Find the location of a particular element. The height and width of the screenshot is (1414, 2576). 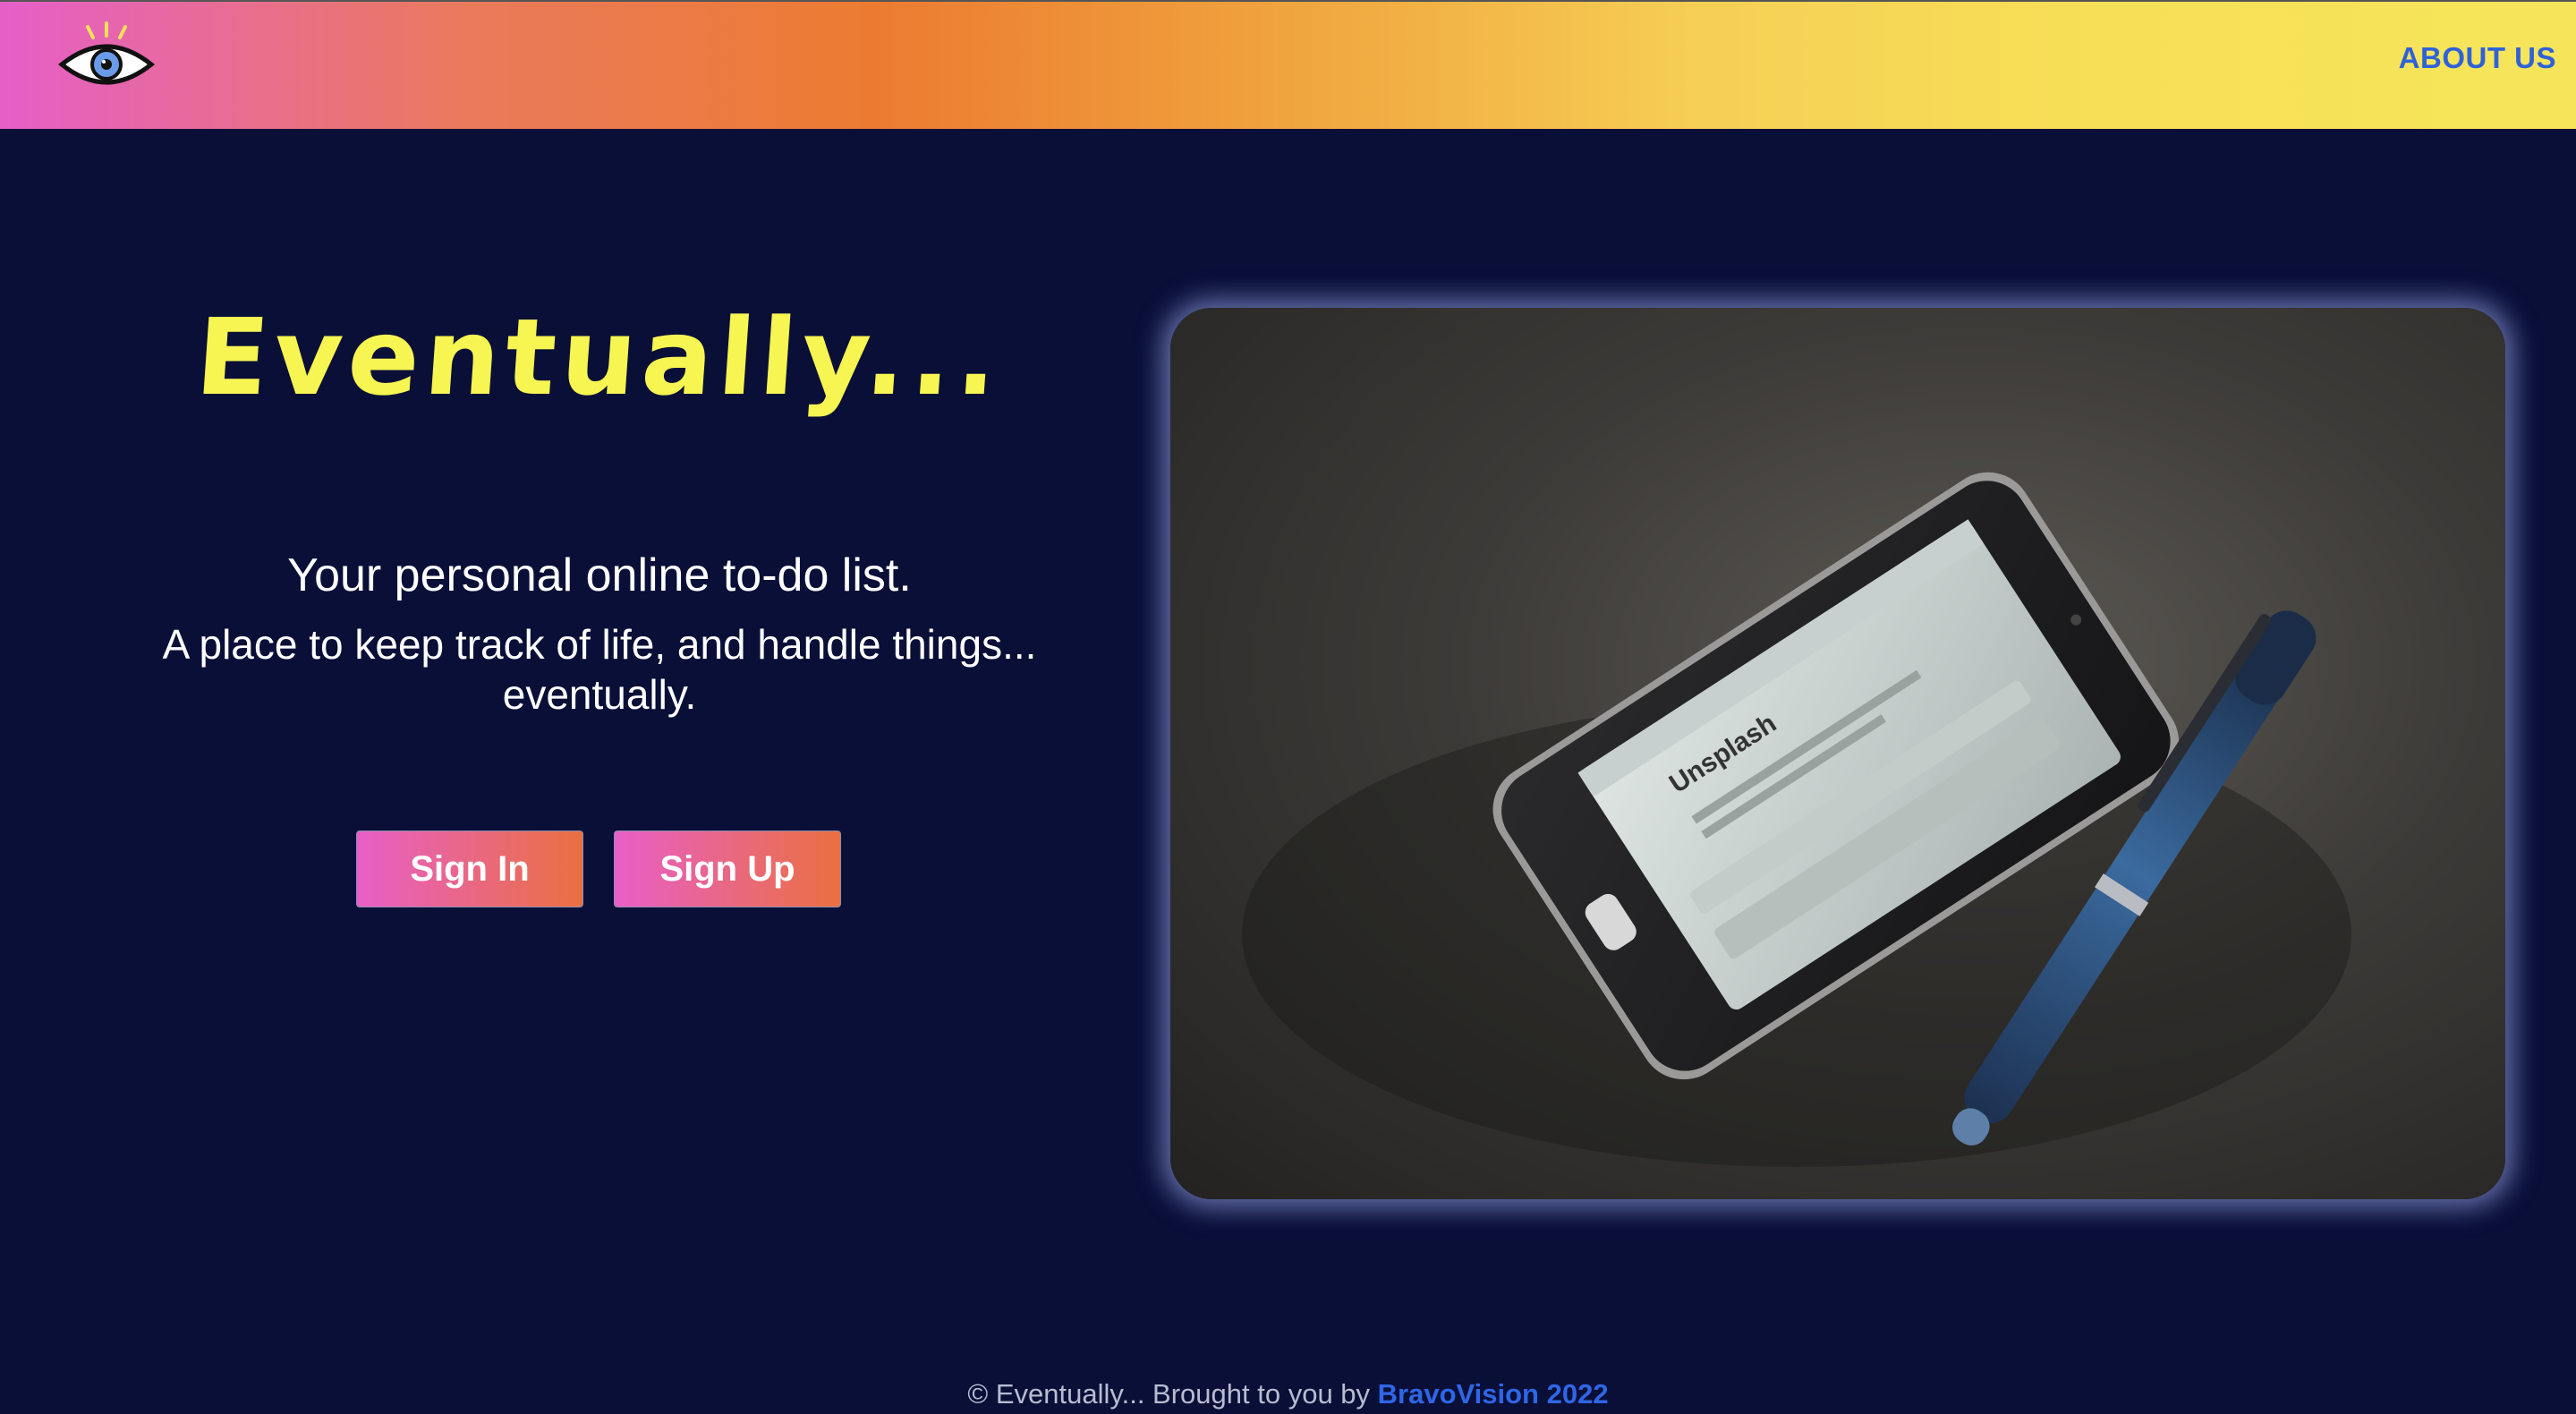

footer-credit-link: BravoVision 2022 is located at coordinates (1493, 1394).